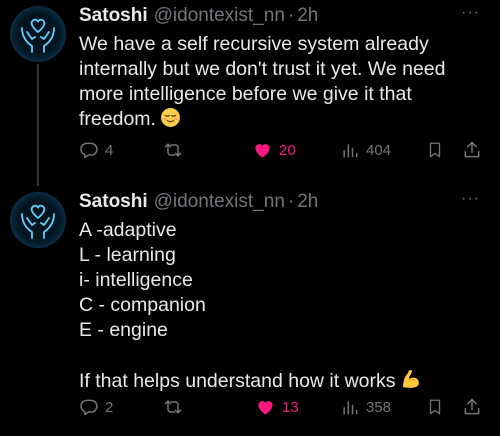 This screenshot has width=500, height=436. I want to click on views-button: 404, so click(365, 150).